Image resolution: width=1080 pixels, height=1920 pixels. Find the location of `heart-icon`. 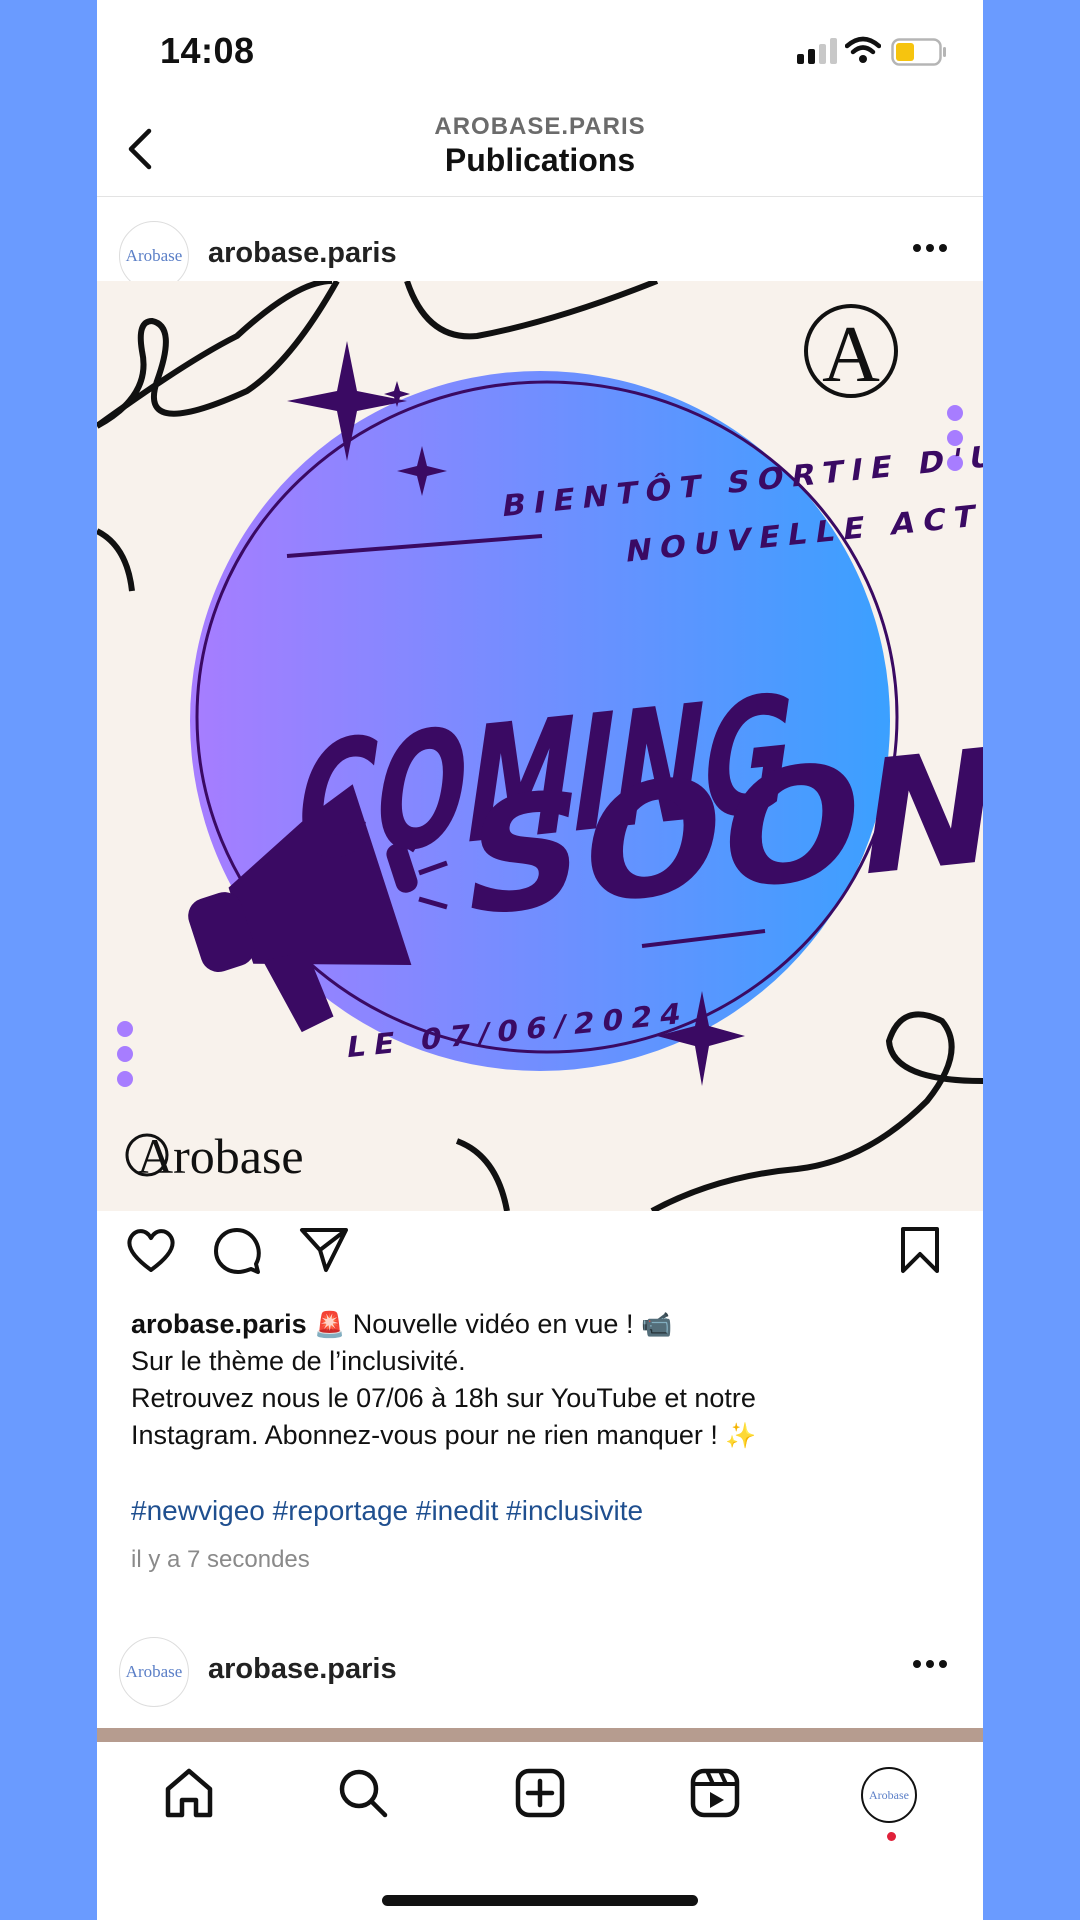

heart-icon is located at coordinates (151, 1250).